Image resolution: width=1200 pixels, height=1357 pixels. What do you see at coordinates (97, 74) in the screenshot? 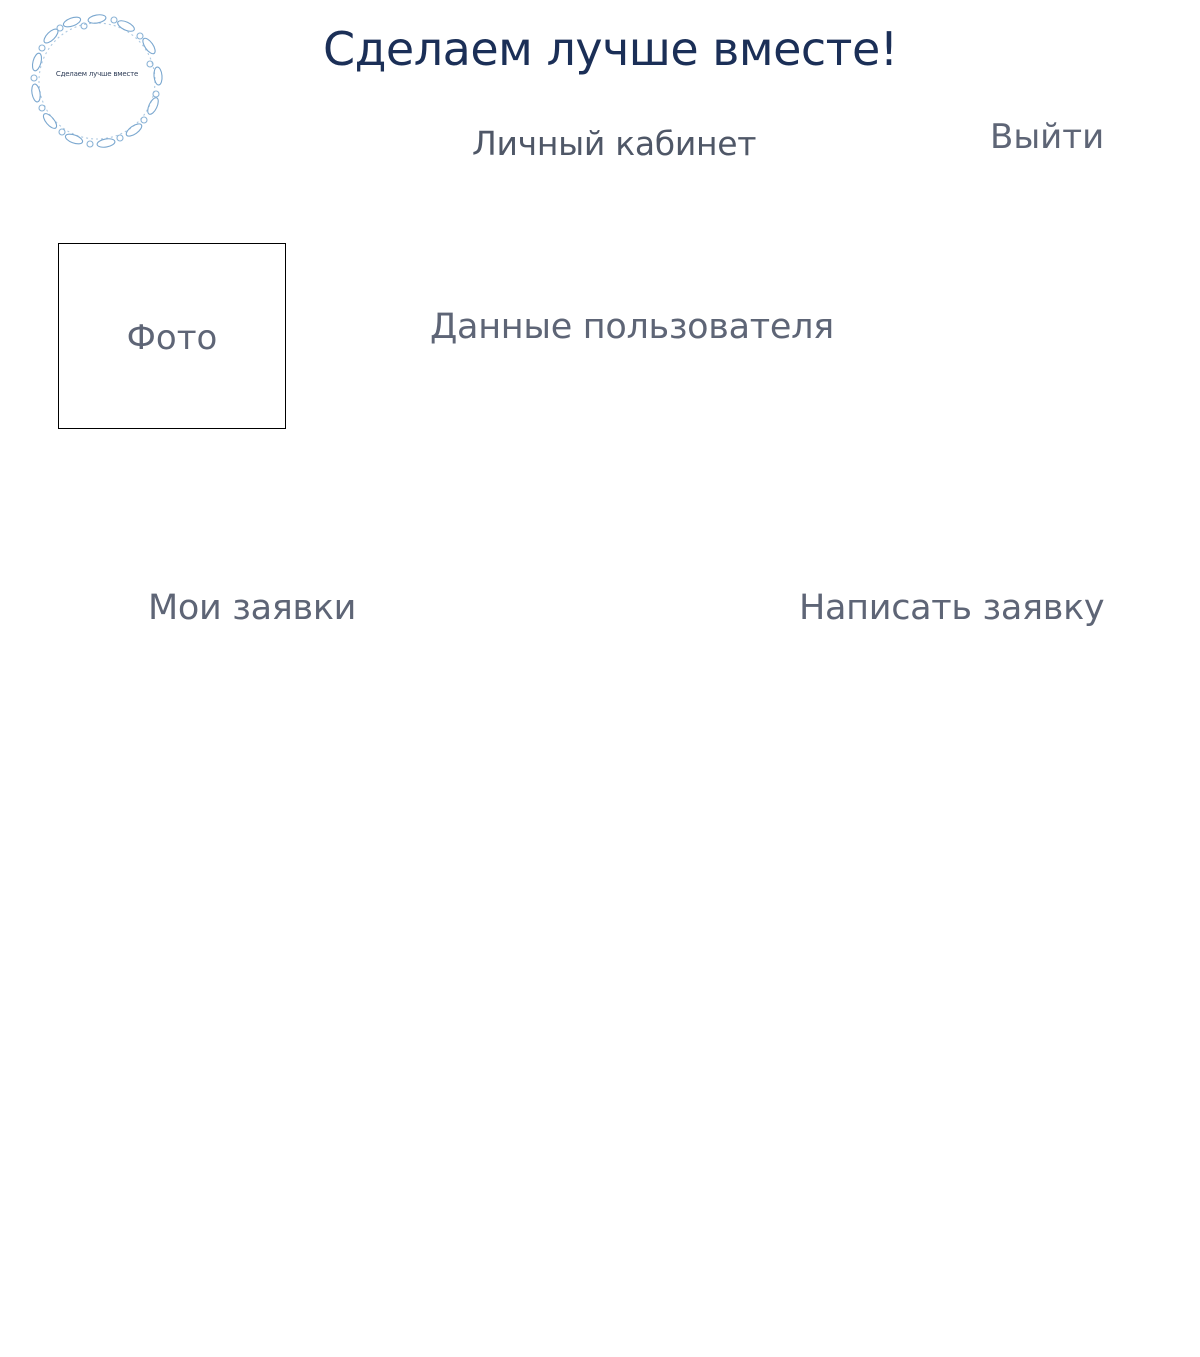
I see `logo-text: Сделаем лучше вместе` at bounding box center [97, 74].